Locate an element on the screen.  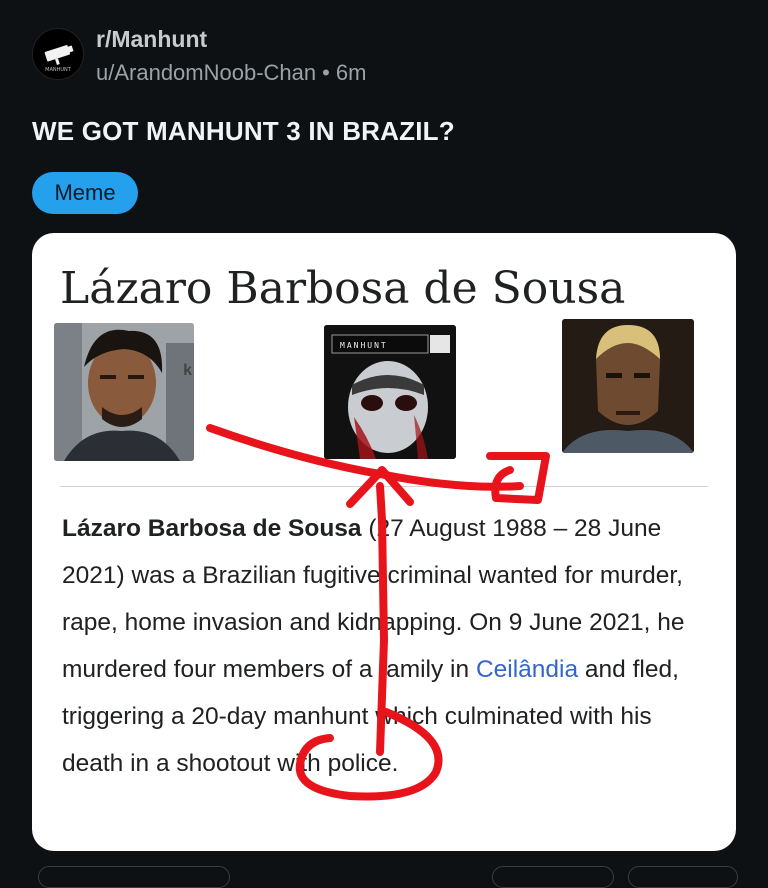
post-header: MANHUNT r/Manhunt u/ArandomNoob-Chan • 6m is located at coordinates (382, 56).